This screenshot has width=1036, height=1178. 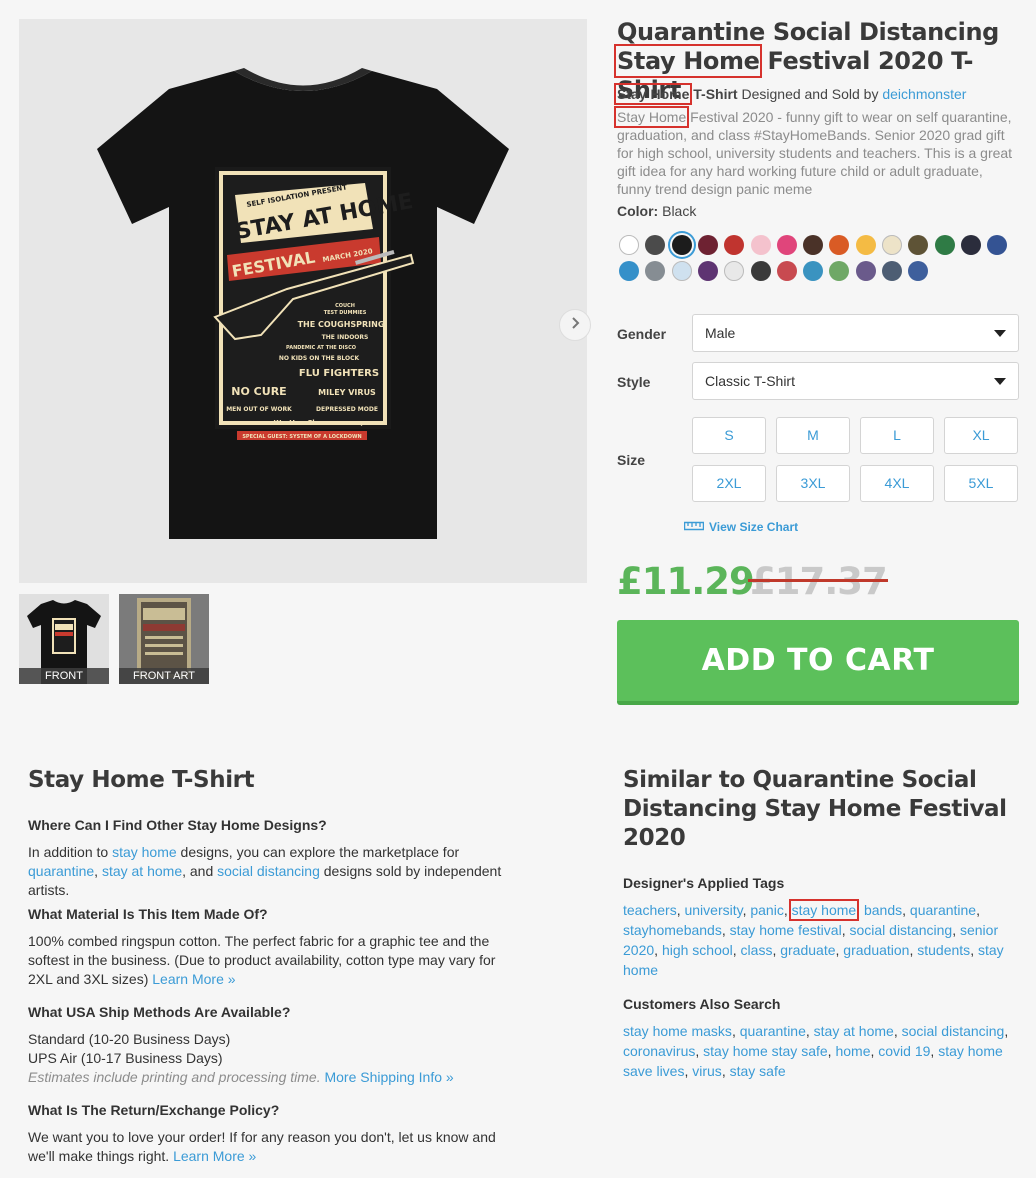 What do you see at coordinates (876, 950) in the screenshot?
I see `tag-link: graduation` at bounding box center [876, 950].